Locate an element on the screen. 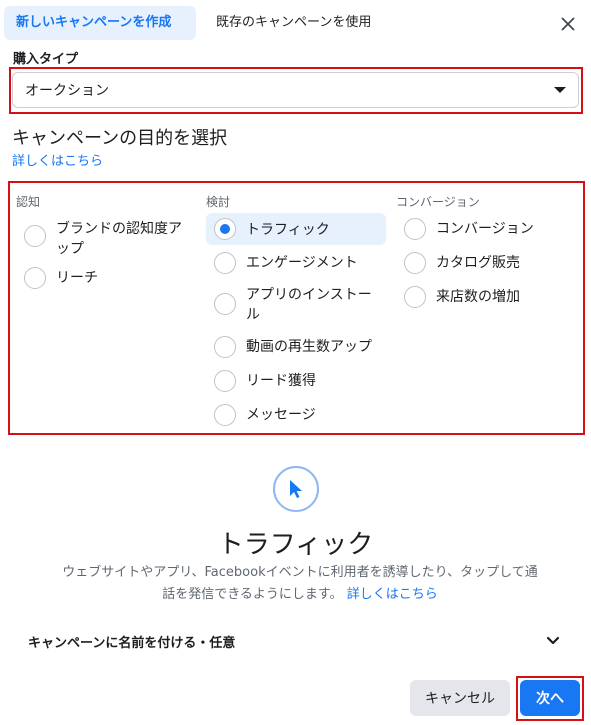  option-label: ブランドの認知度アップ is located at coordinates (119, 239).